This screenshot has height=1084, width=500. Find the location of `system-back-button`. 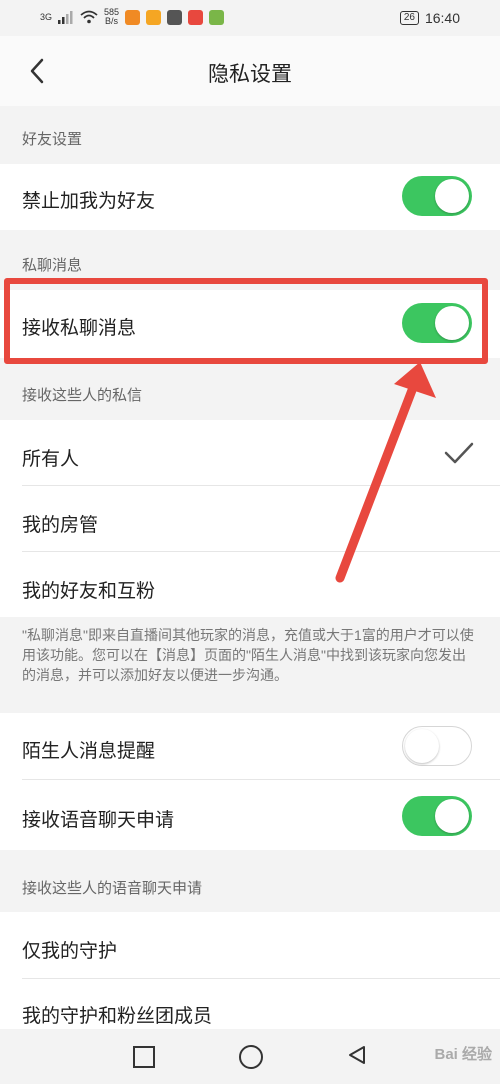

system-back-button is located at coordinates (357, 1055).